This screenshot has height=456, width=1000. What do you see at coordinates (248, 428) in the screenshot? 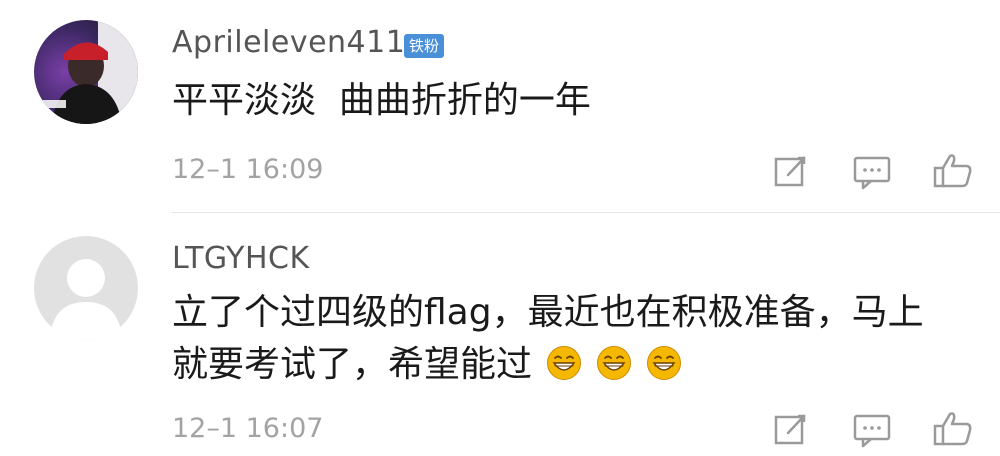
I see `timestamp: 12–1 16:07` at bounding box center [248, 428].